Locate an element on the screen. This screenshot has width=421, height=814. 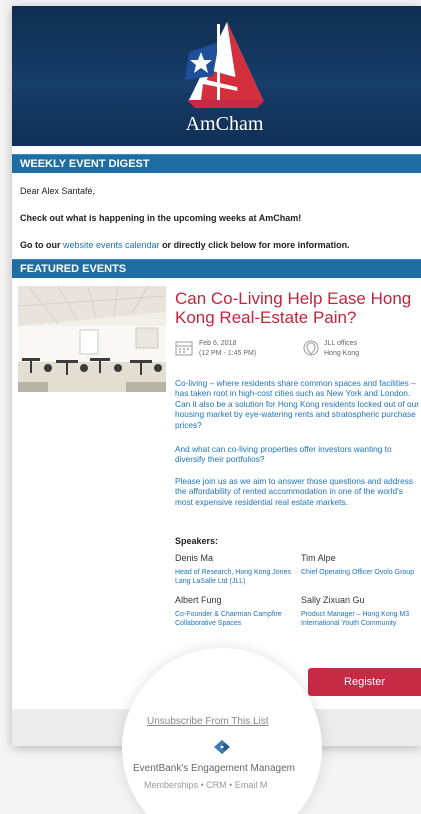
speakers-heading: Speakers: is located at coordinates (197, 541).